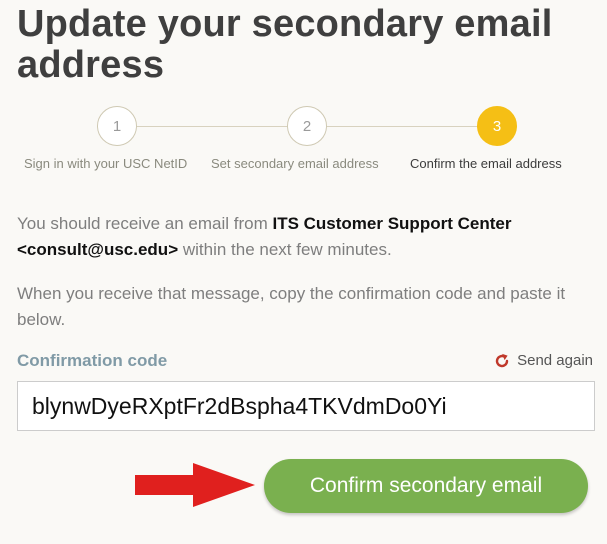 This screenshot has width=607, height=544. I want to click on message-text: within the next few minutes., so click(285, 249).